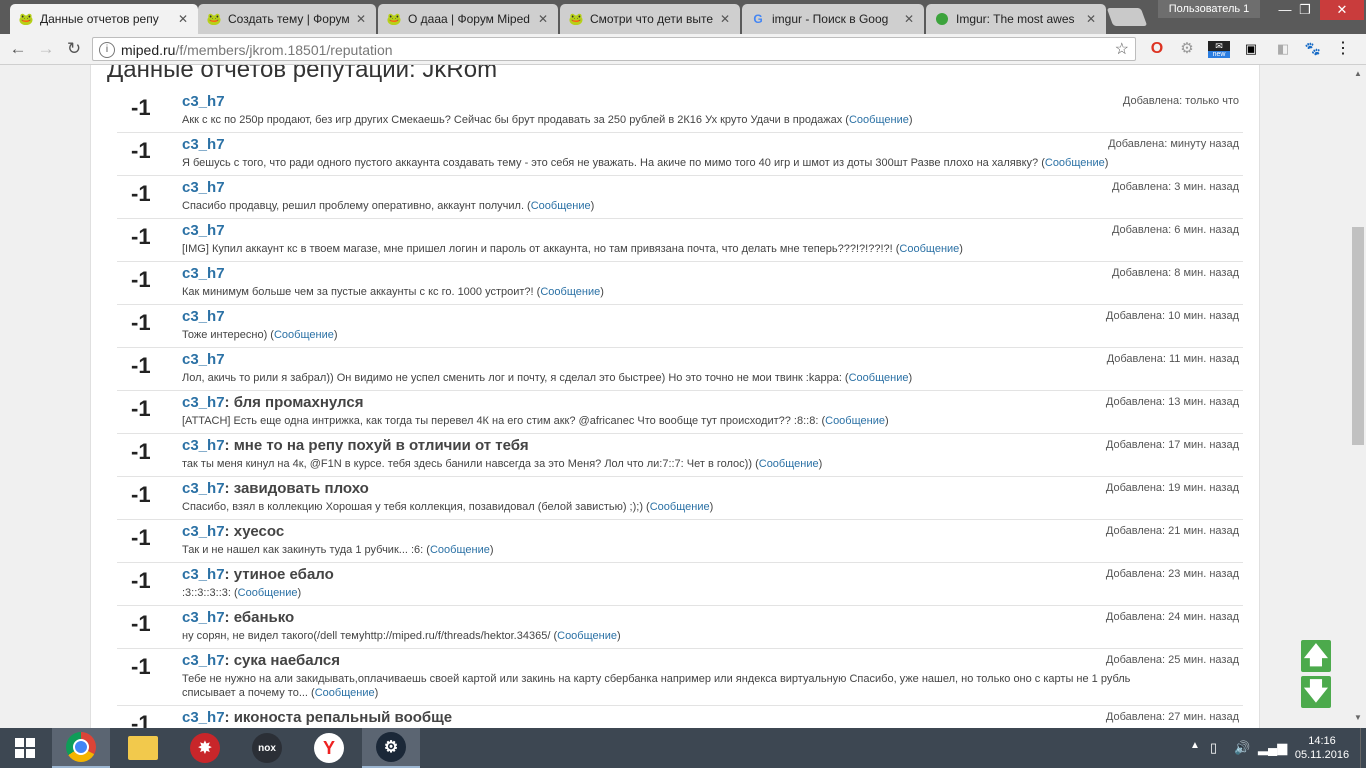 This screenshot has width=1366, height=768. Describe the element at coordinates (1213, 748) in the screenshot. I see `tablet-icon: ▯` at that location.